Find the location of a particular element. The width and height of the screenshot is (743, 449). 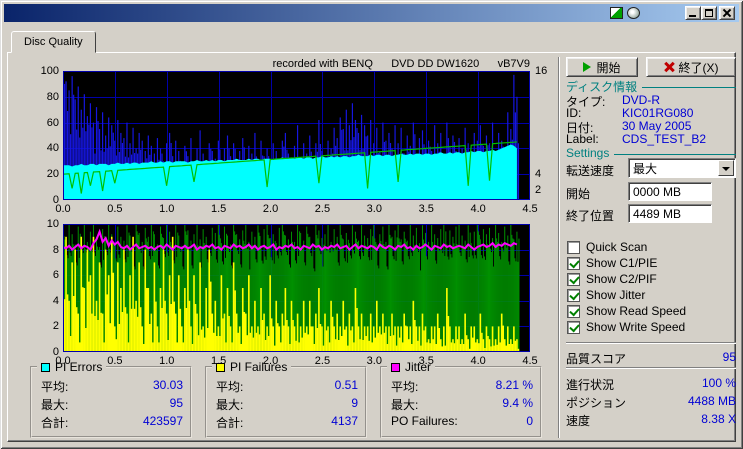

axis-tick: 20 is located at coordinates (52, 174).